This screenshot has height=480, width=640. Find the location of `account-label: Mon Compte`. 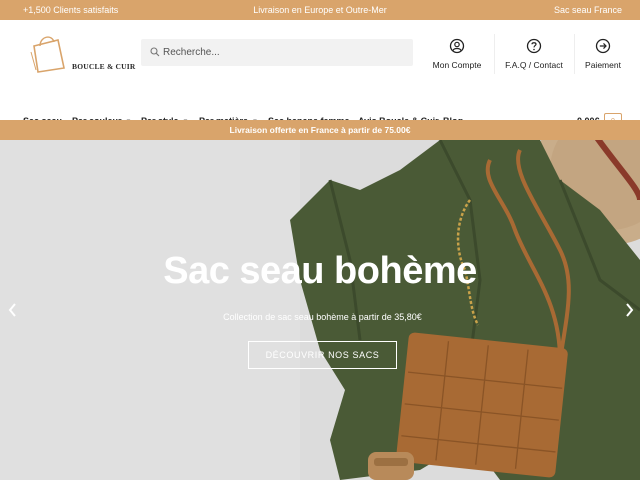

account-label: Mon Compte is located at coordinates (457, 65).